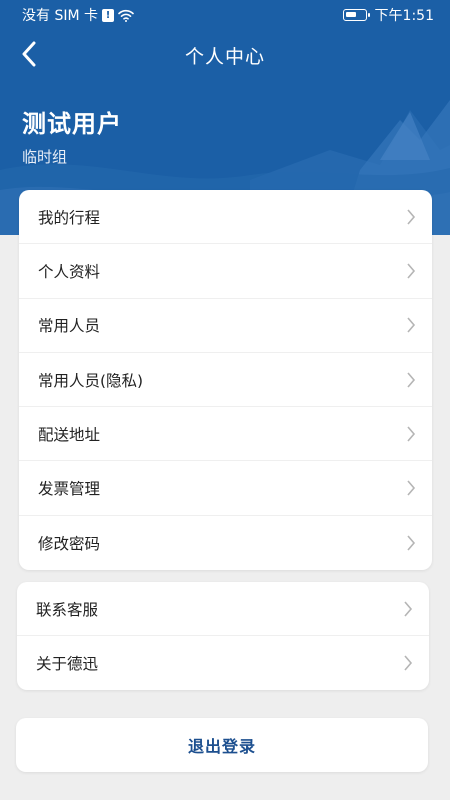  I want to click on status-left: 没有 SIM 卡 !, so click(78, 15).